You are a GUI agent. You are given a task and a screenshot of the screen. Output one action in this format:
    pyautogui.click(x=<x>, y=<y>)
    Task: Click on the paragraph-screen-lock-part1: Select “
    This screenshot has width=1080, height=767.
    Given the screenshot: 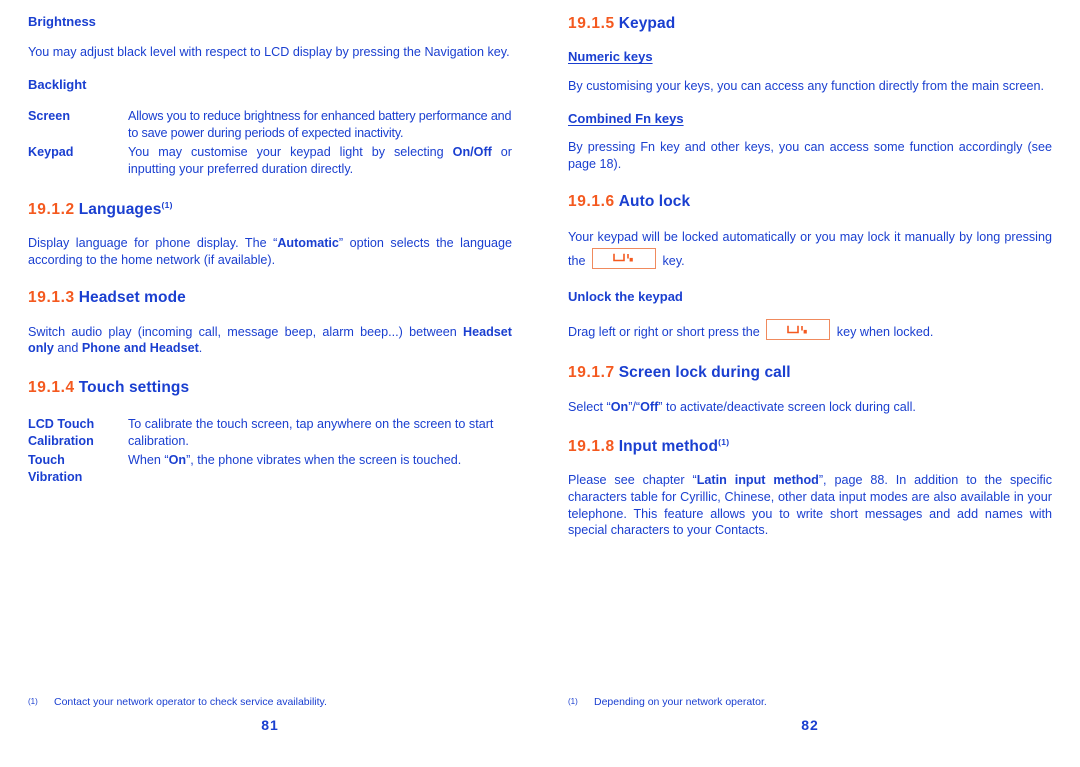 What is the action you would take?
    pyautogui.click(x=589, y=407)
    